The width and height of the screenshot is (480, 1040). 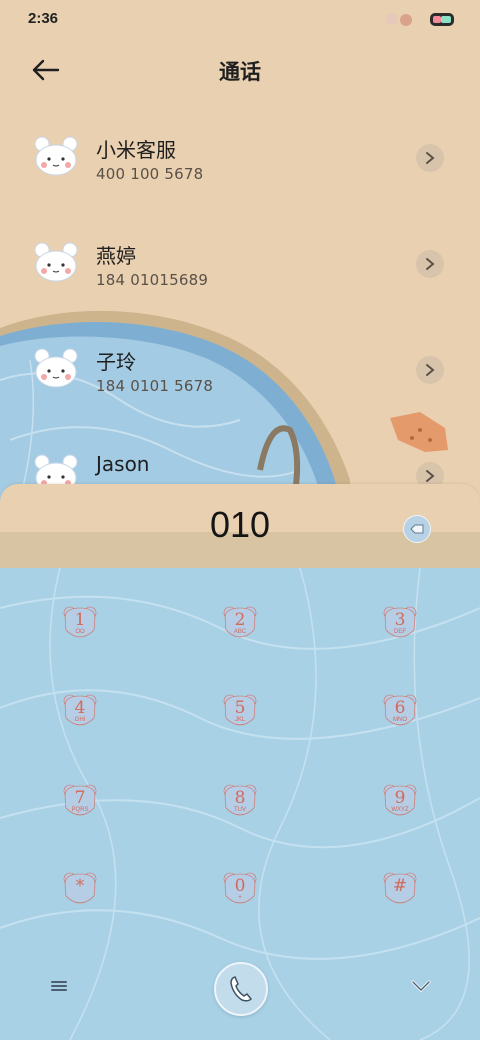 I want to click on status-bar: 2:36, so click(x=240, y=20).